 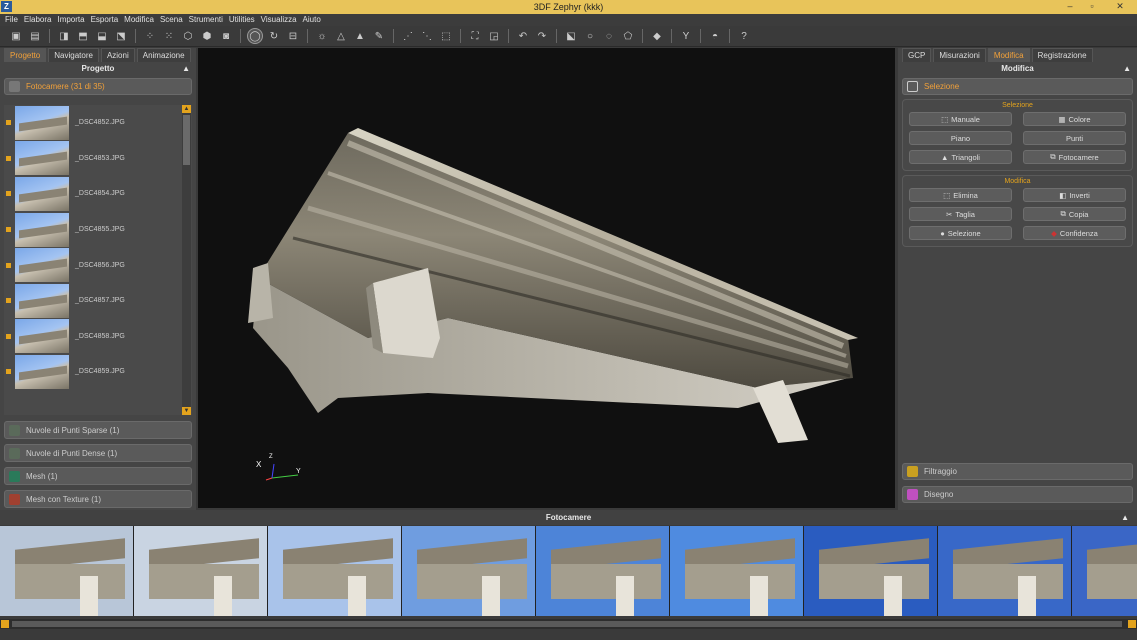 What do you see at coordinates (98, 123) in the screenshot?
I see `camera-list-item: _DSC4852.JPG` at bounding box center [98, 123].